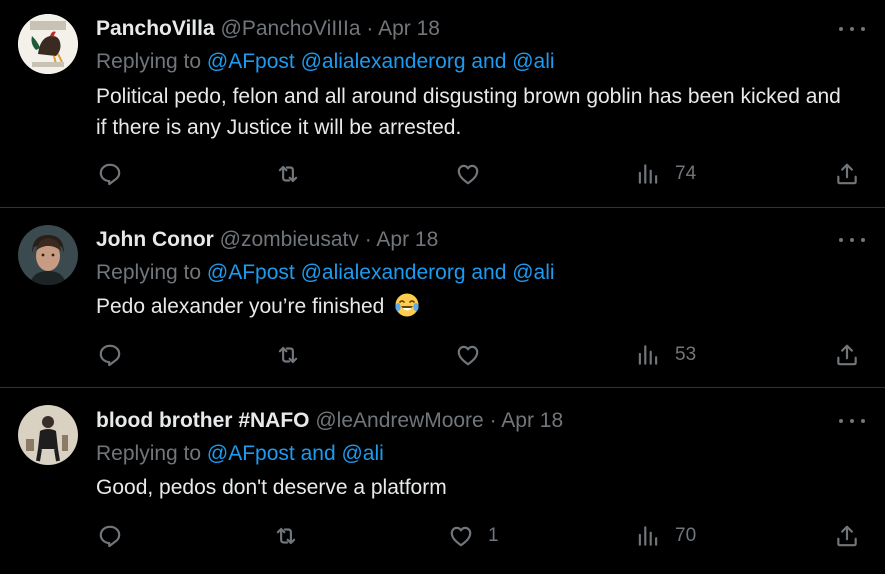 The image size is (885, 574). I want to click on tweet-header: John Conor @zombieusatv · Apr 18, so click(267, 240).